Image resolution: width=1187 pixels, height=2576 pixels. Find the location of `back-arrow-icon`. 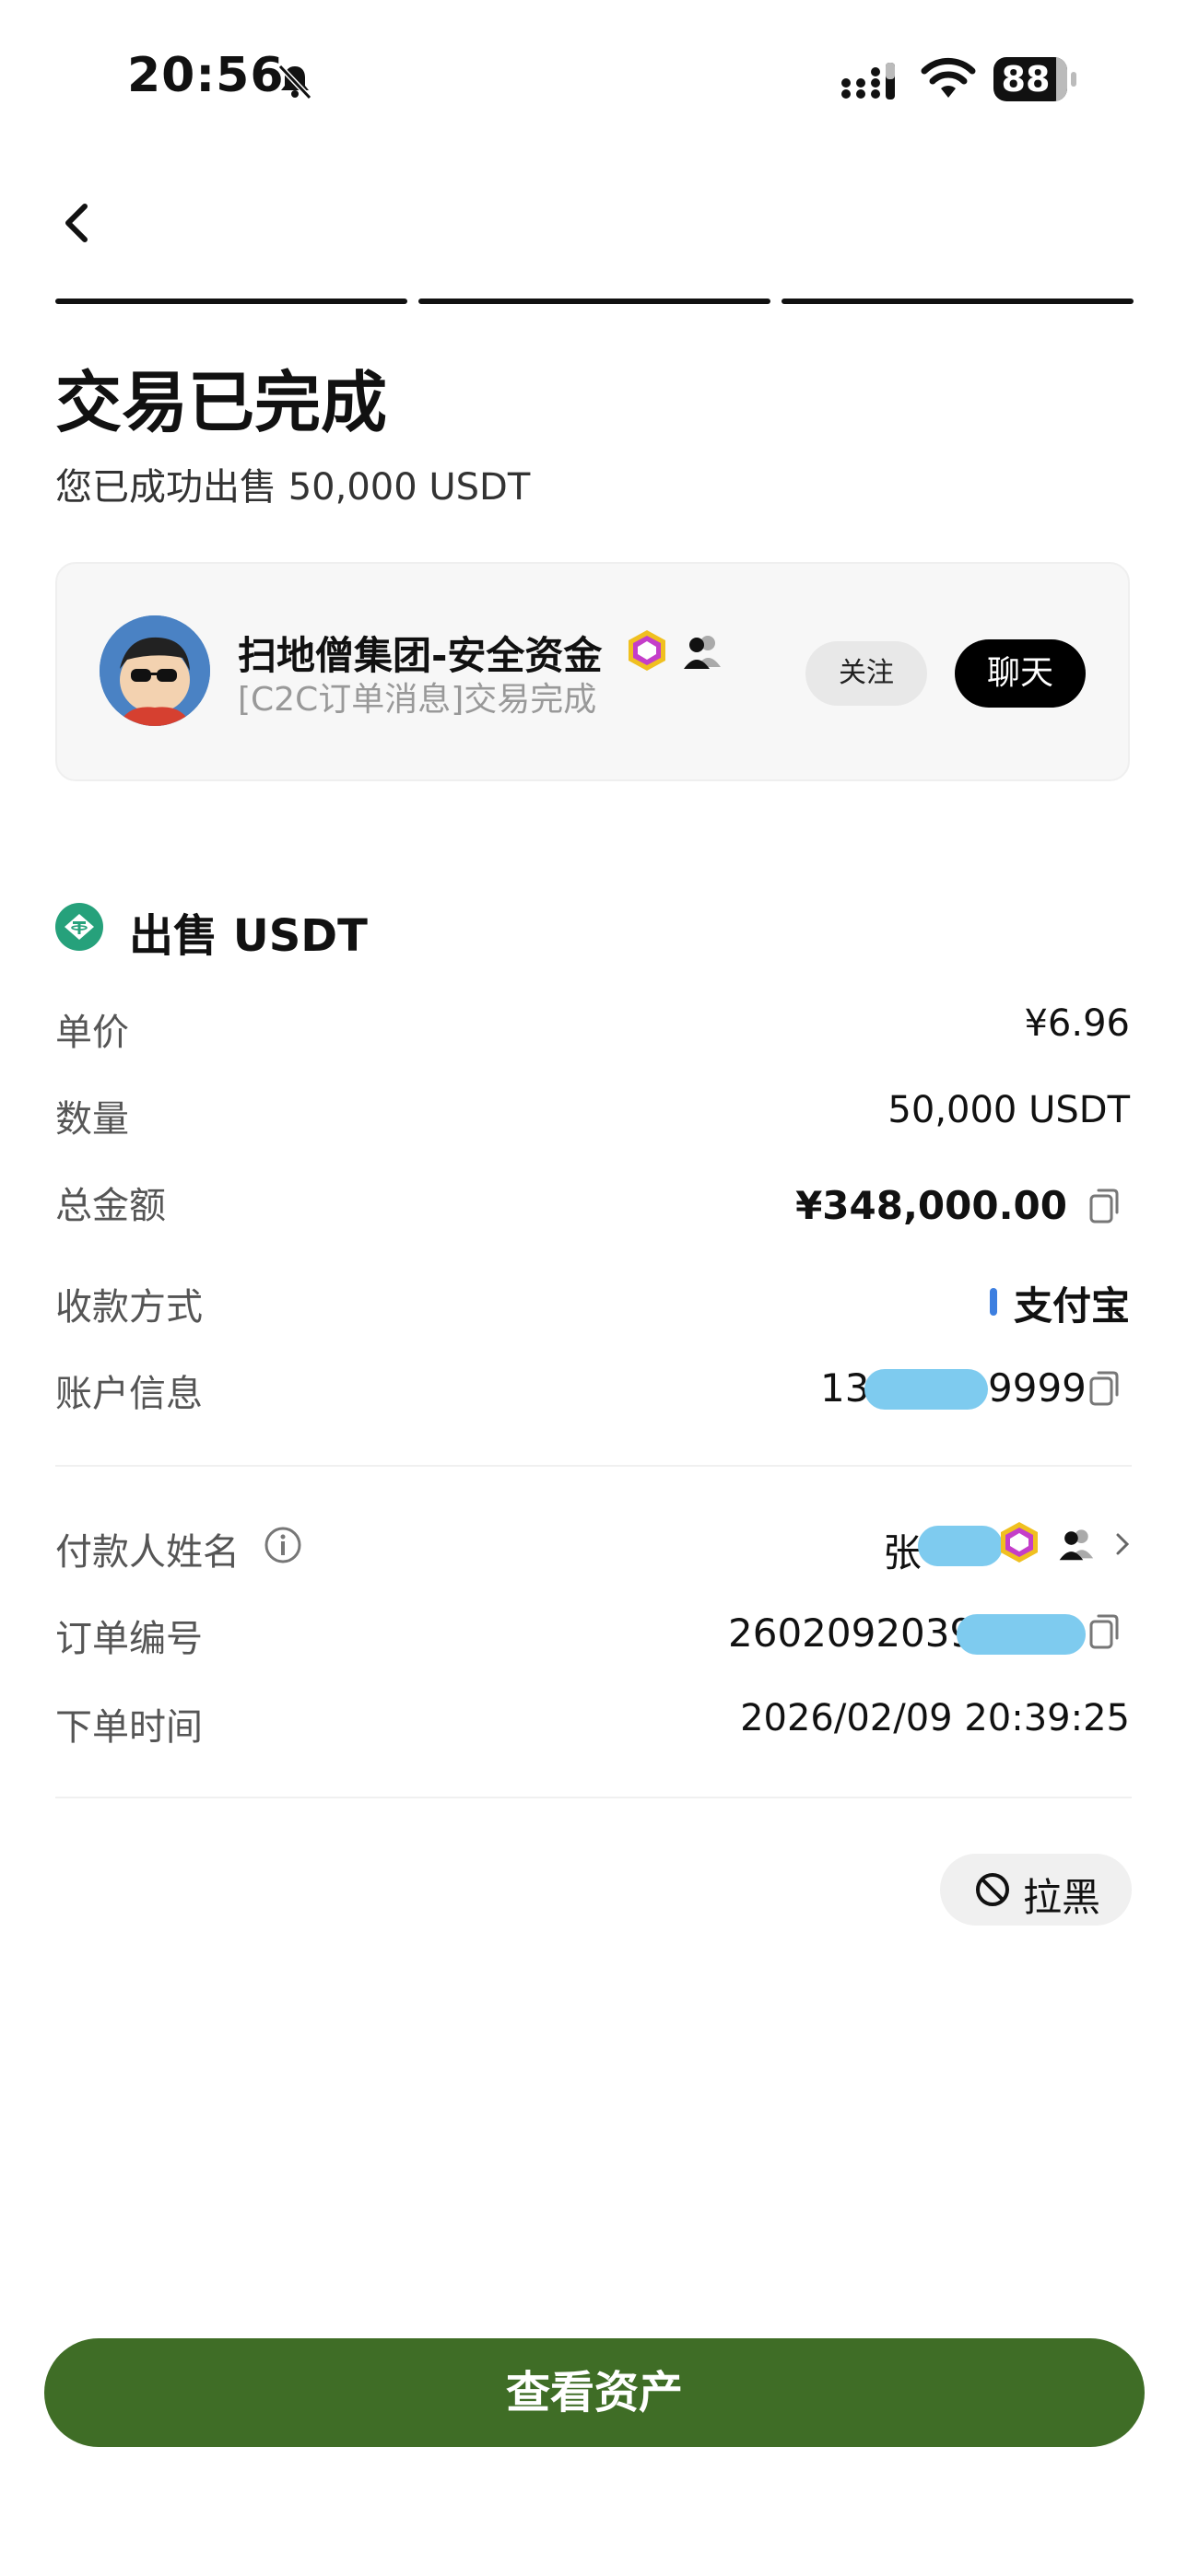

back-arrow-icon is located at coordinates (75, 223).